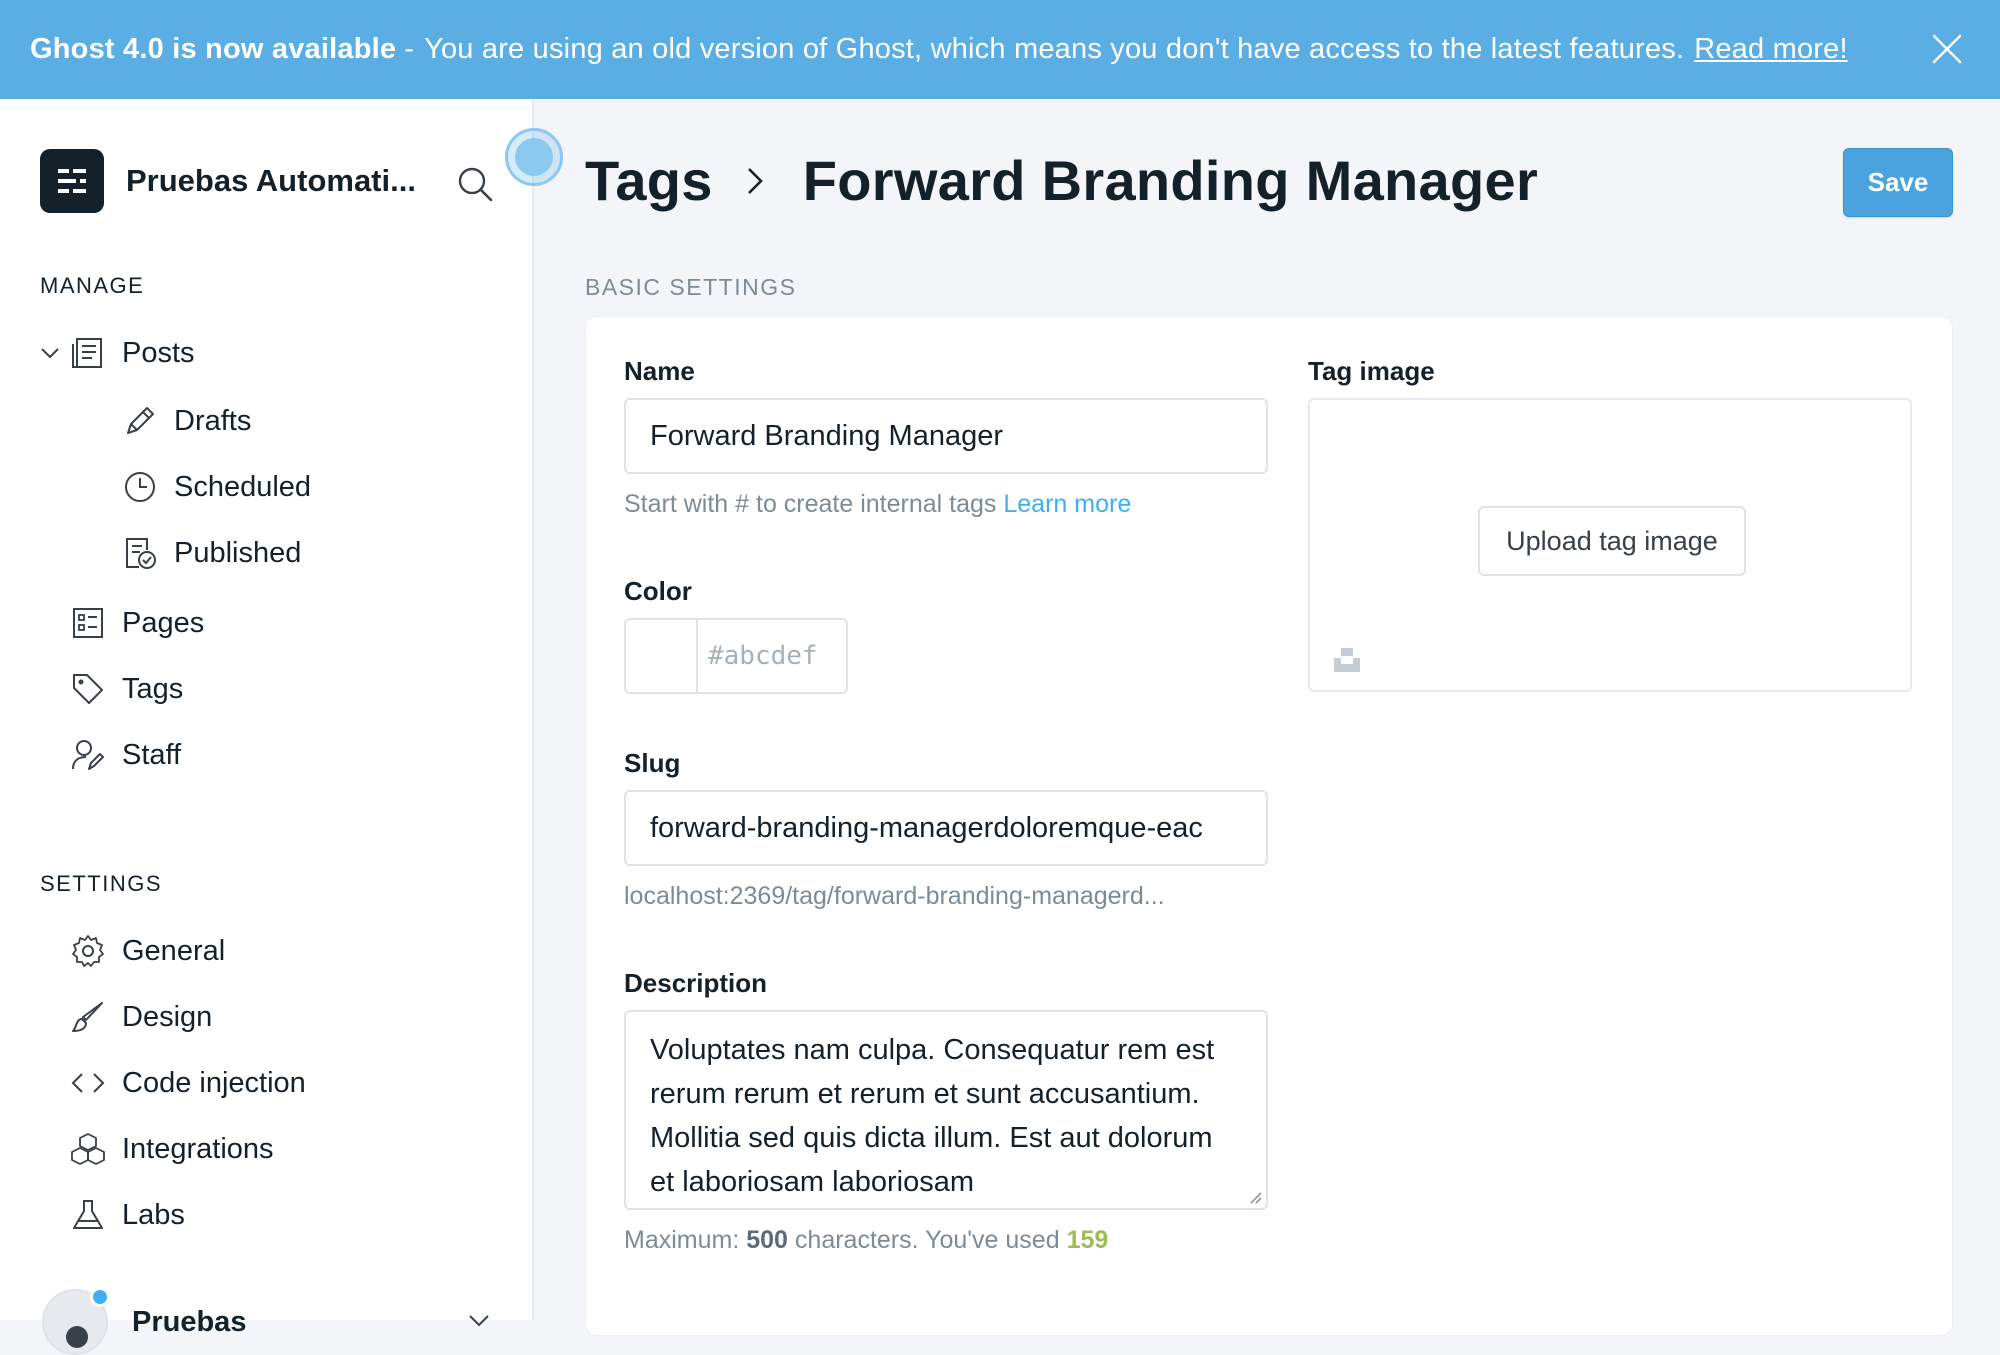 The width and height of the screenshot is (2000, 1355). I want to click on code-icon, so click(88, 1083).